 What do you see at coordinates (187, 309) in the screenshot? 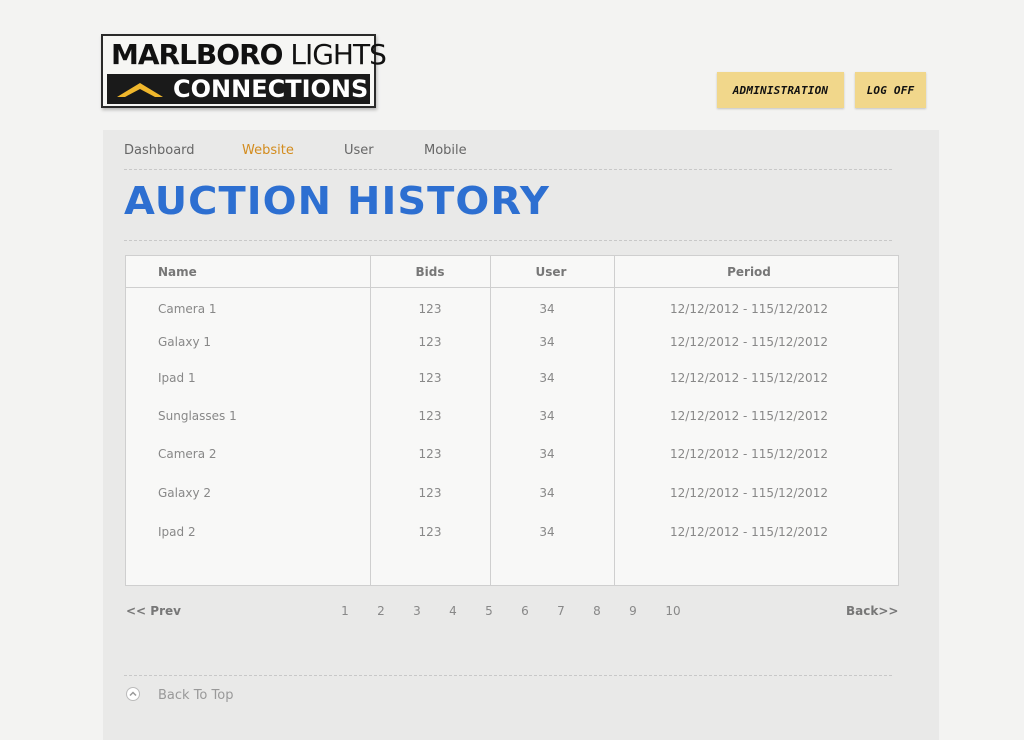
I see `cell-name: Camera 1` at bounding box center [187, 309].